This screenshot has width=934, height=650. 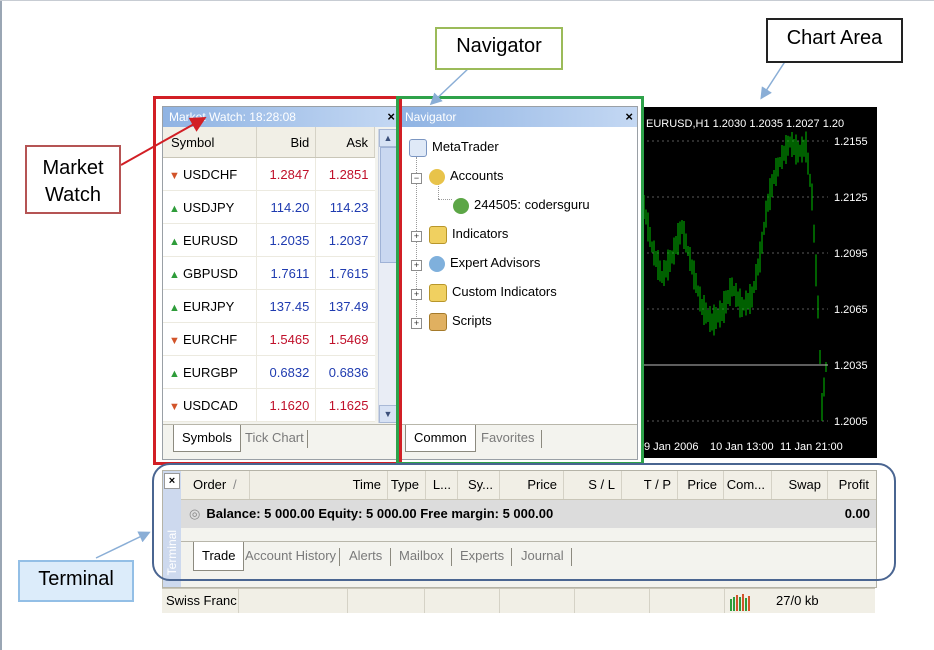 What do you see at coordinates (851, 366) in the screenshot?
I see `y-tick-label: 1.2035` at bounding box center [851, 366].